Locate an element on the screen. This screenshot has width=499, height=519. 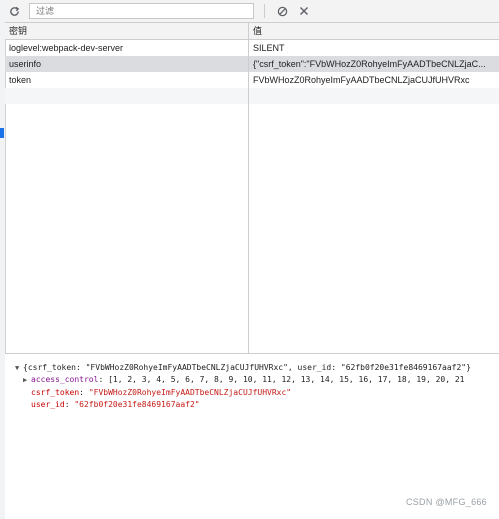
row-key: userinfo is located at coordinates (25, 64).